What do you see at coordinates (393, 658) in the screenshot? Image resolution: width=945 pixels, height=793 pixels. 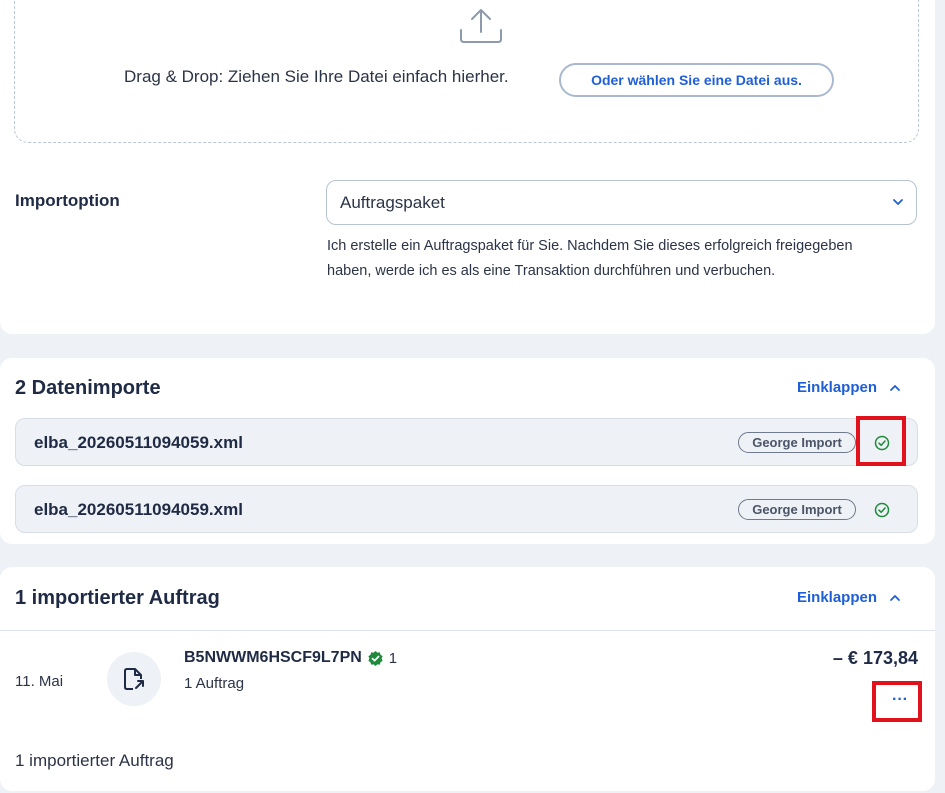 I see `verified-count: 1` at bounding box center [393, 658].